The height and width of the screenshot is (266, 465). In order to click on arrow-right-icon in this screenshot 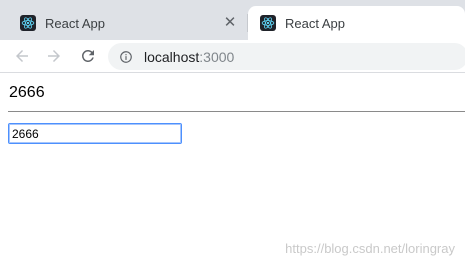, I will do `click(54, 56)`.